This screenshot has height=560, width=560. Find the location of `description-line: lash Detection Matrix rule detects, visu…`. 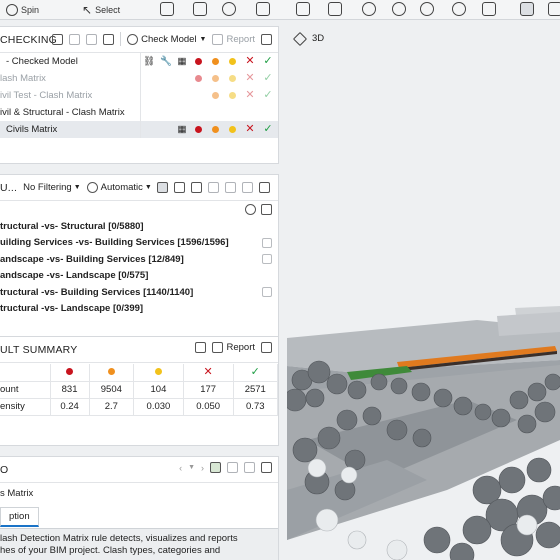

description-line: lash Detection Matrix rule detects, visu… is located at coordinates (119, 538).